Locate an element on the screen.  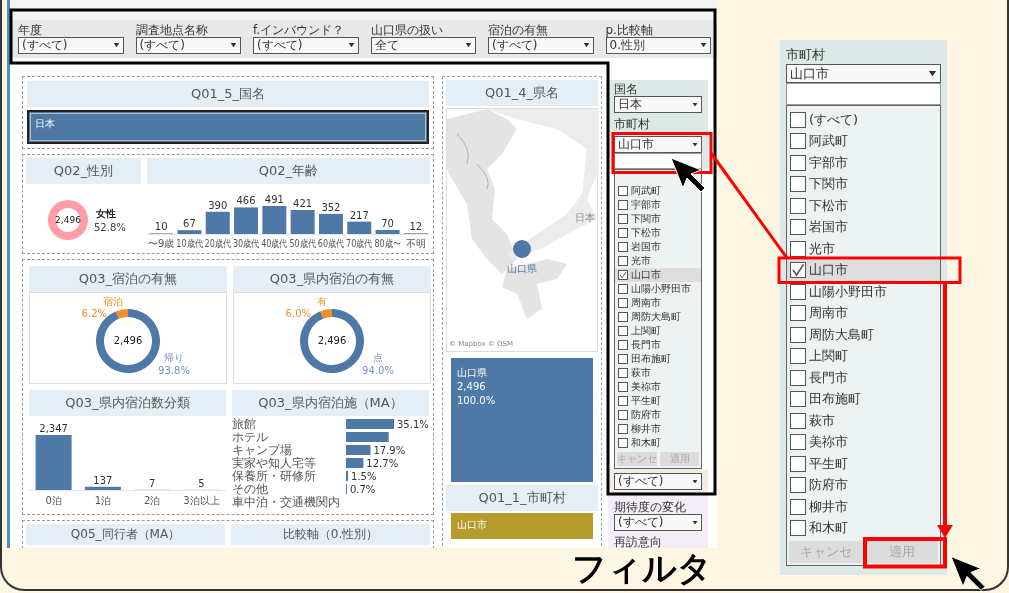
dropdown: 日本 is located at coordinates (658, 104).